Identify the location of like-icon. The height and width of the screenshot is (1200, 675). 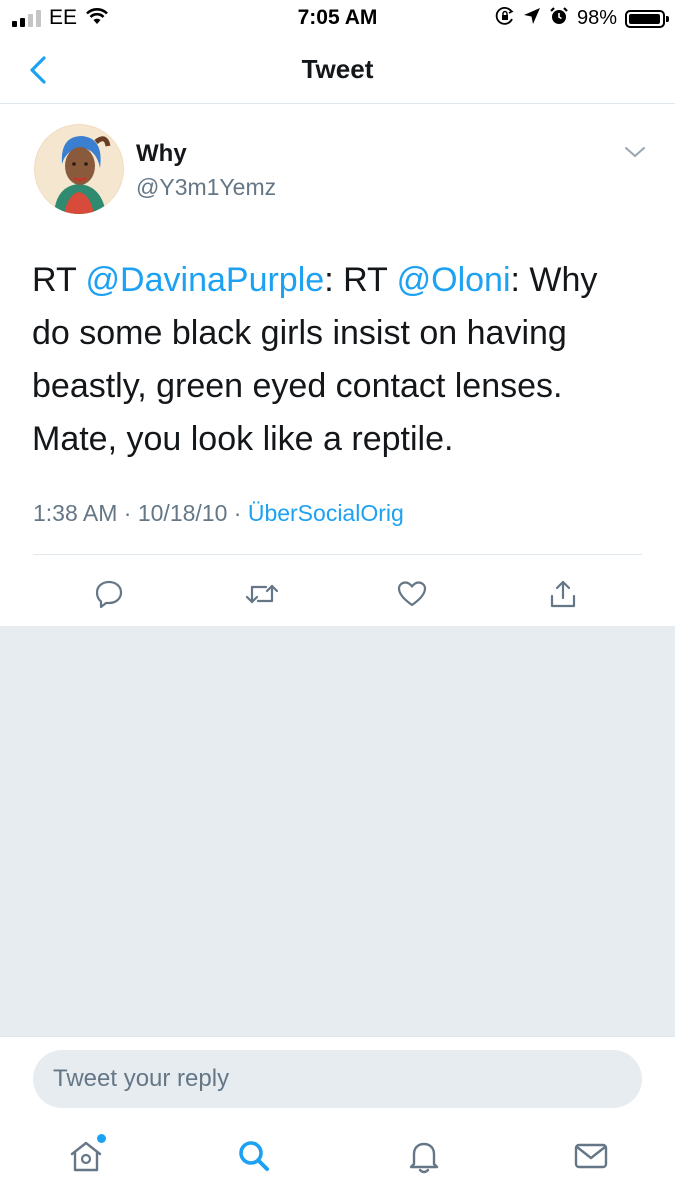
(412, 594).